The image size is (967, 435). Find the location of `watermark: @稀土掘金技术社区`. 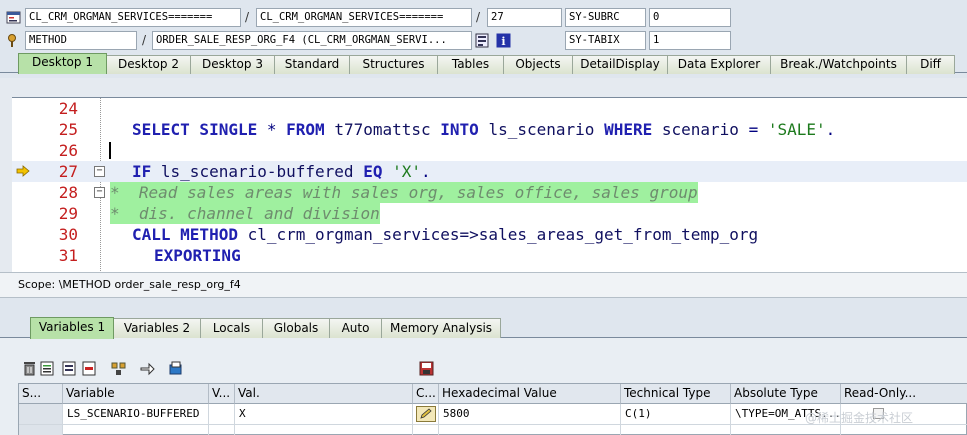

watermark: @稀土掘金技术社区 is located at coordinates (859, 418).